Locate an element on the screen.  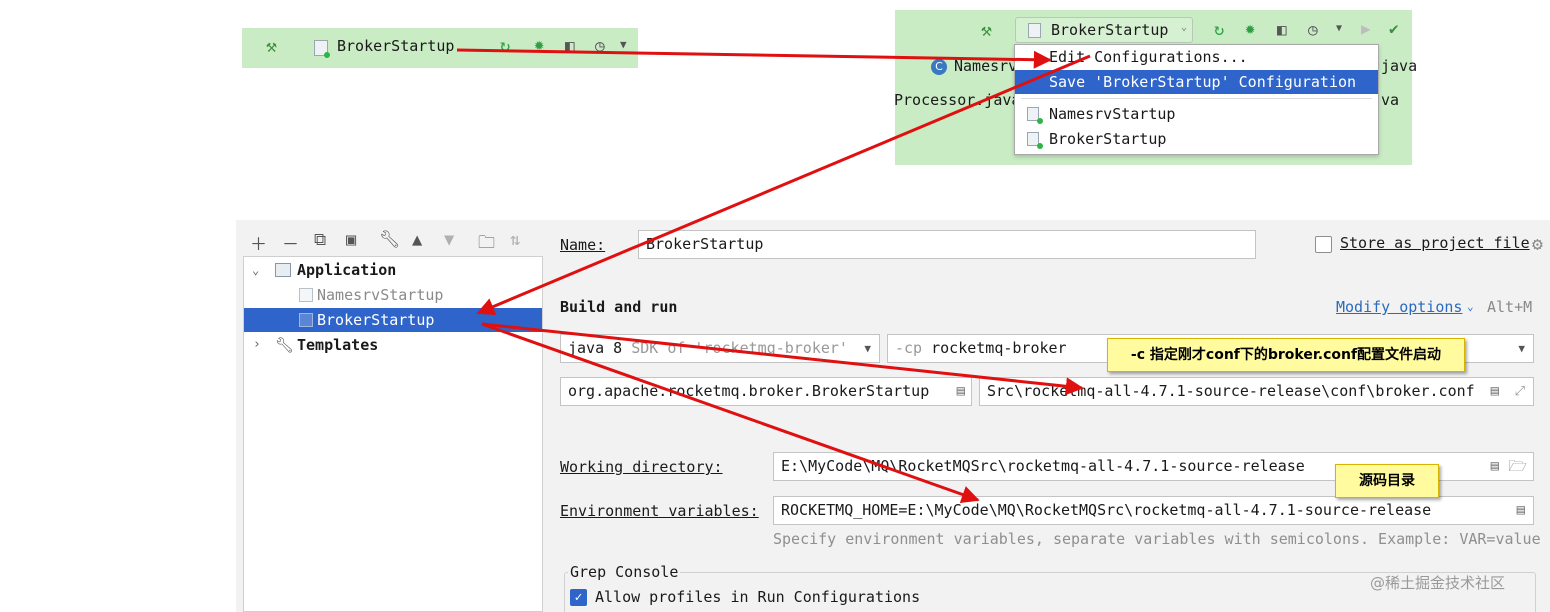
sort-icon: ⇅ is located at coordinates (515, 240).